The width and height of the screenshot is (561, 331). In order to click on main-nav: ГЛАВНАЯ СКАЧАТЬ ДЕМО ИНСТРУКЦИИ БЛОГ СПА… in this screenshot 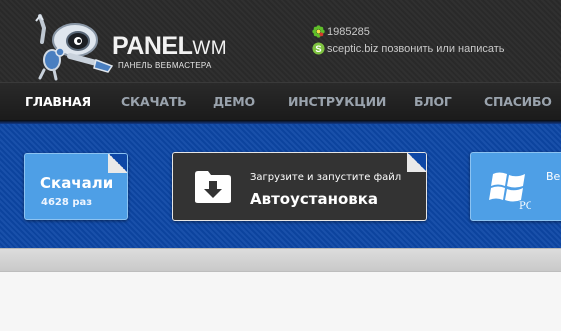, I will do `click(280, 101)`.